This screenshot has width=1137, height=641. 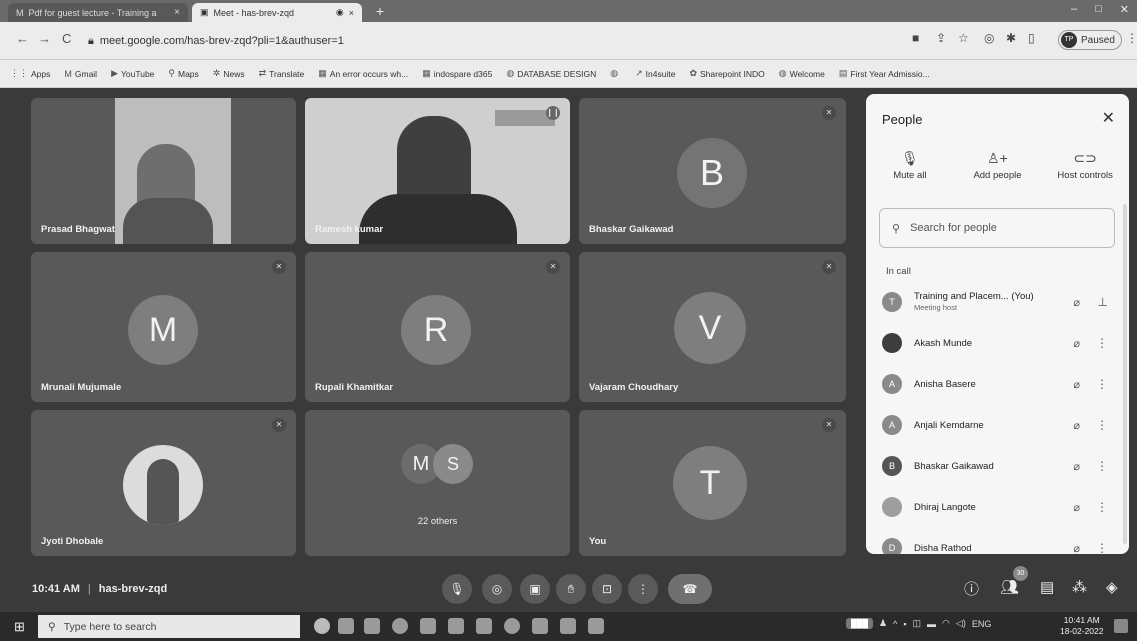 I want to click on maximize-icon: □, so click(x=1098, y=9).